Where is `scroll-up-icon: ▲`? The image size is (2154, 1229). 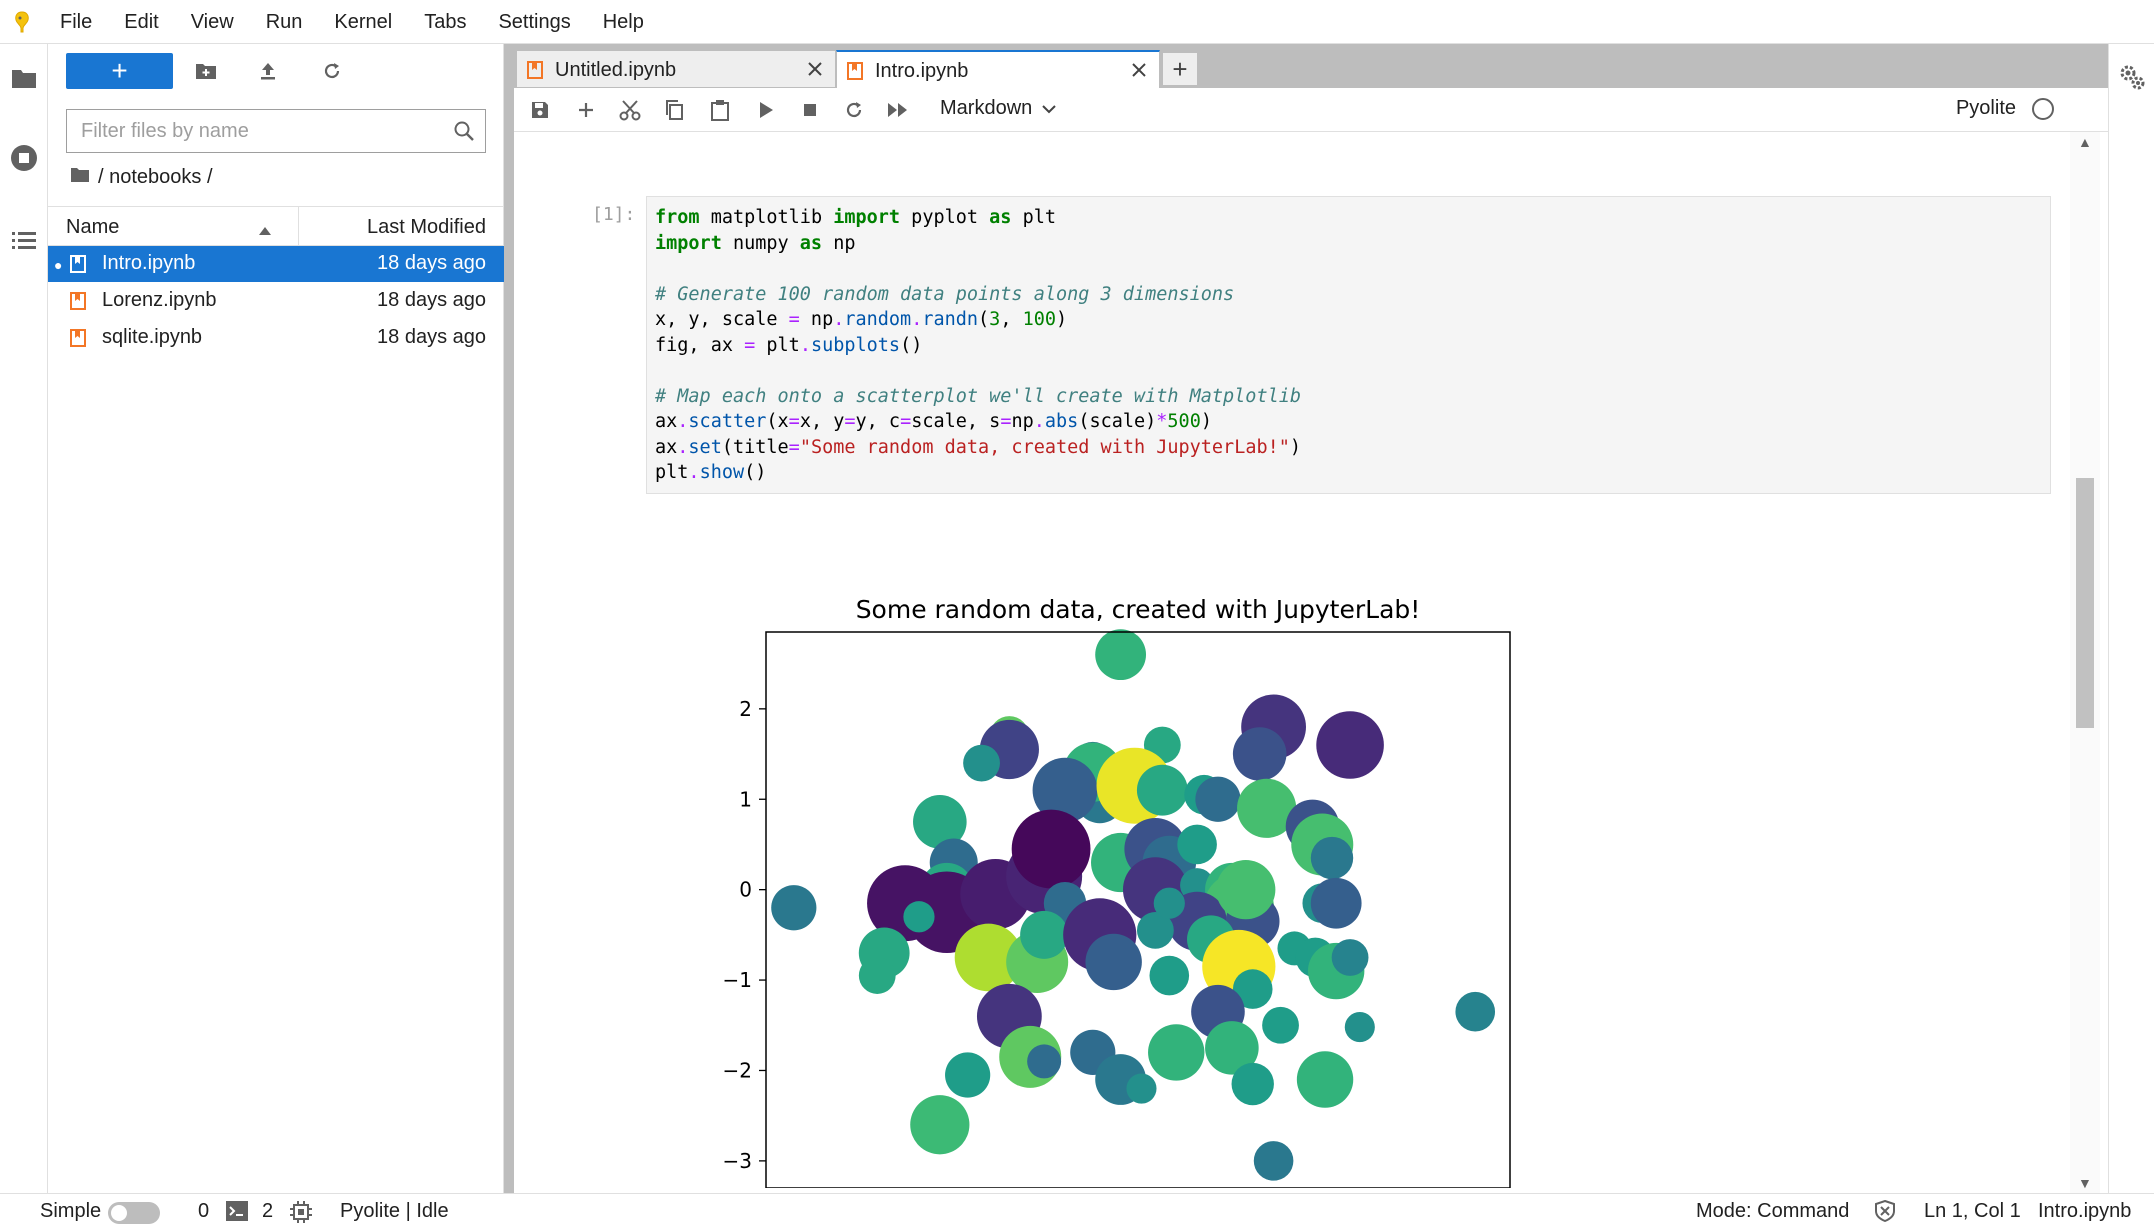
scroll-up-icon: ▲ is located at coordinates (2085, 142).